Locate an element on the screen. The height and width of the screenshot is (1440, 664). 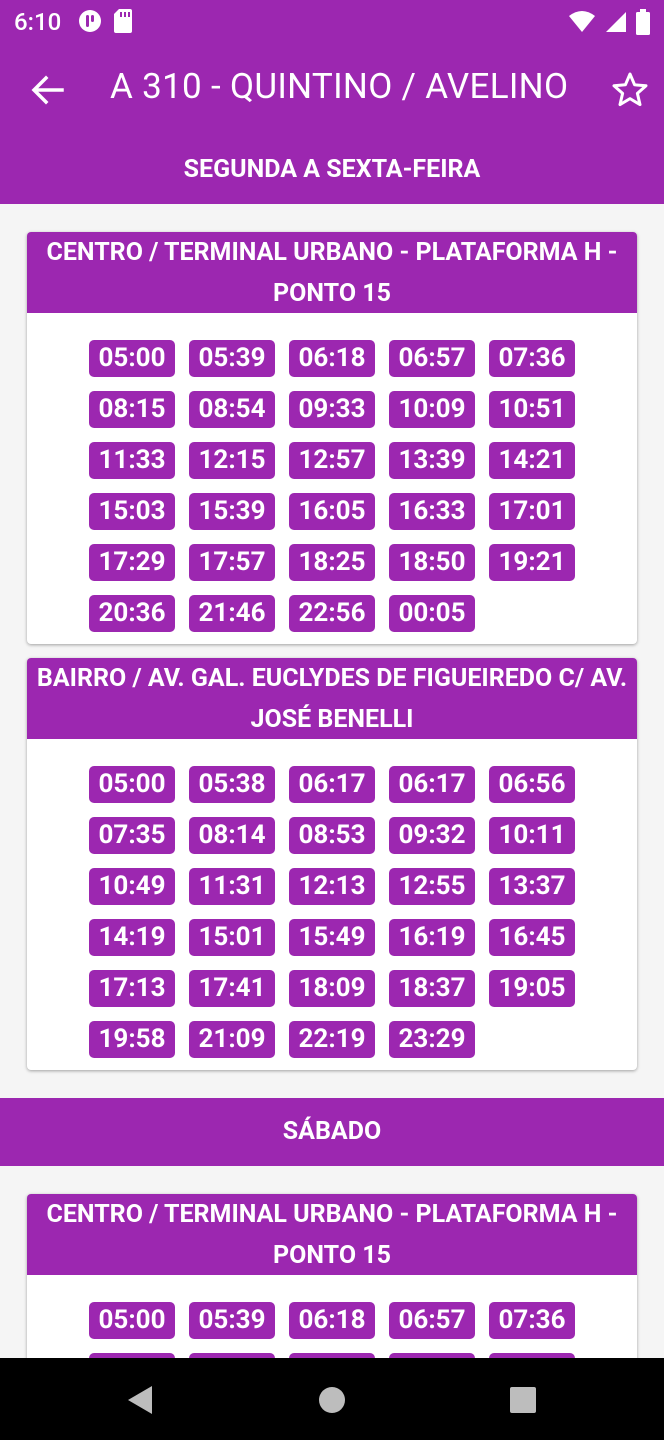
time-chip: 10:11 is located at coordinates (532, 835).